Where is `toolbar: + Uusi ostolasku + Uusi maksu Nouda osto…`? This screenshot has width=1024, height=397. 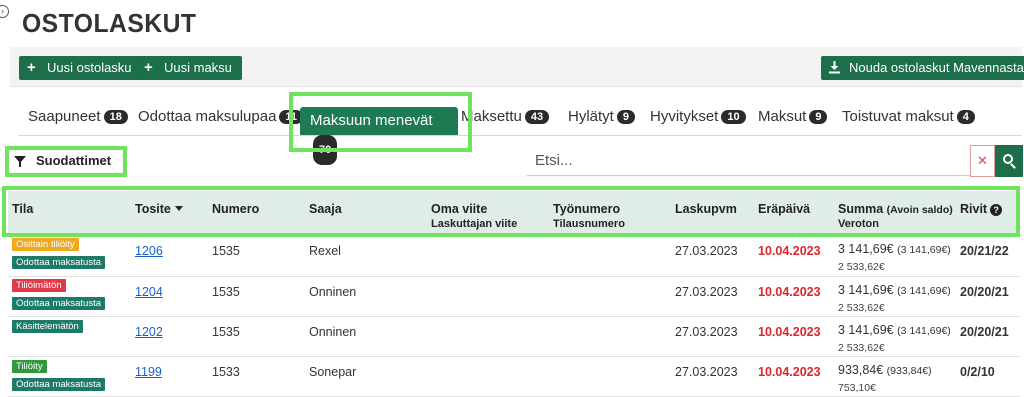 toolbar: + Uusi ostolasku + Uusi maksu Nouda osto… is located at coordinates (517, 67).